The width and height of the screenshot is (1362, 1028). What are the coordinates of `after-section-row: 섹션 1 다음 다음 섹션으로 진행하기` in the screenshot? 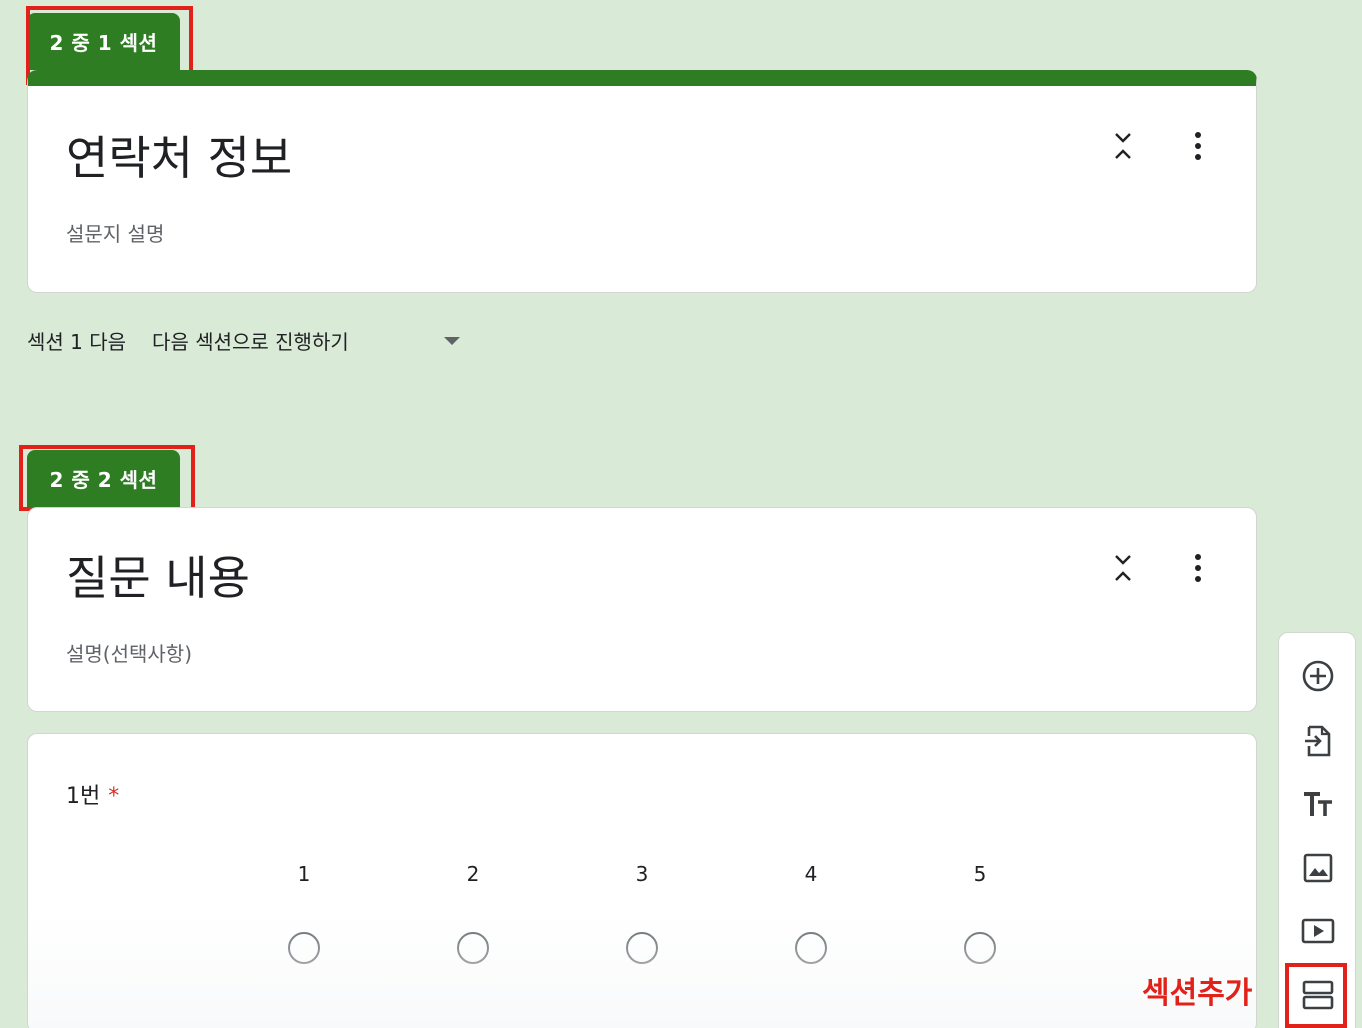 It's located at (244, 340).